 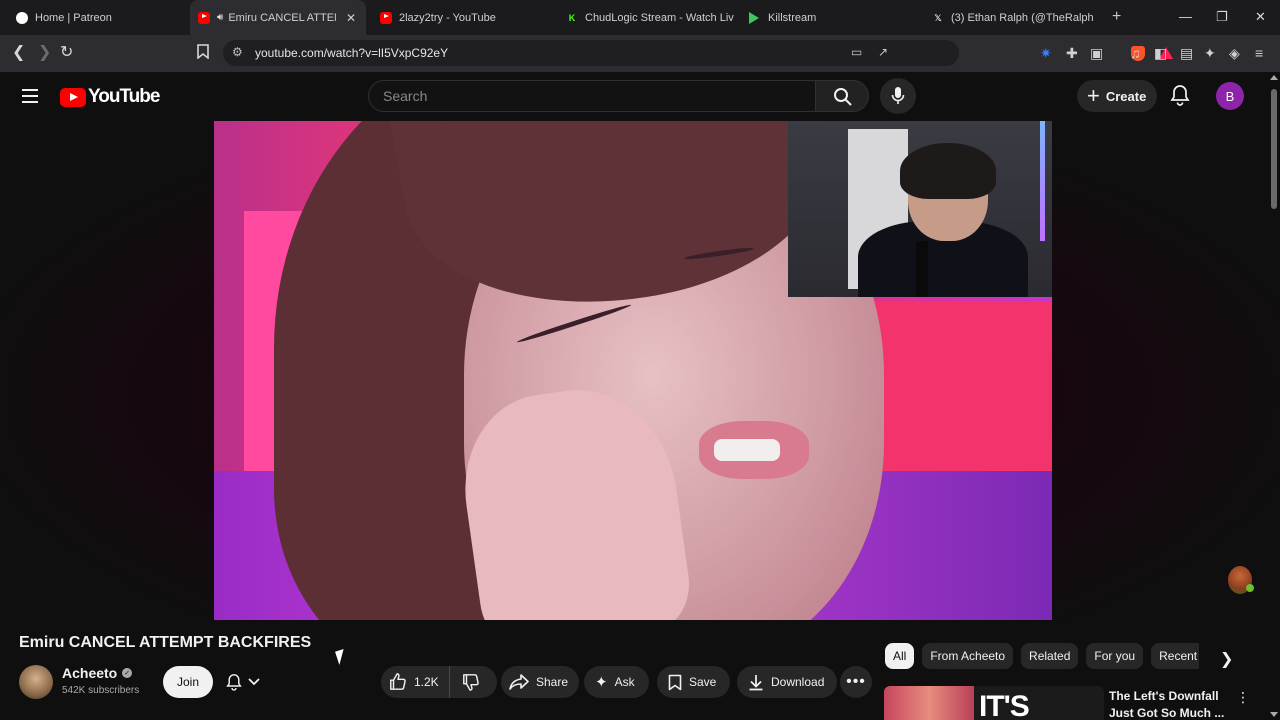 What do you see at coordinates (124, 96) in the screenshot?
I see `youtube-wordmark: YouTube` at bounding box center [124, 96].